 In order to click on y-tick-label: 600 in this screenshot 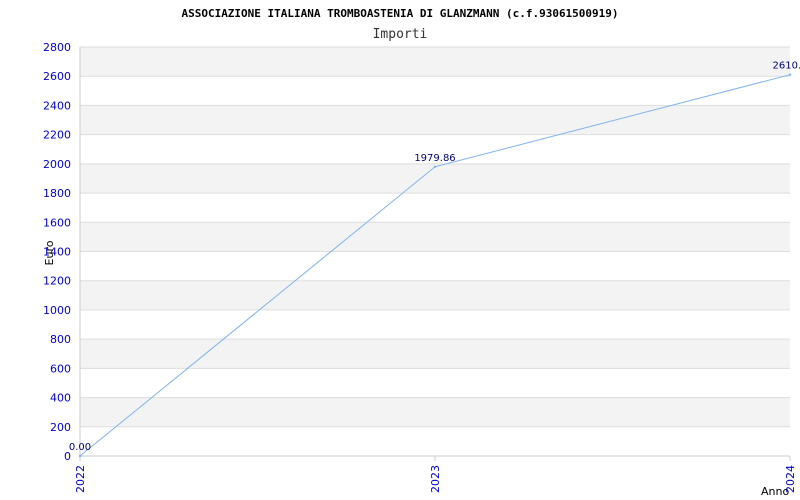, I will do `click(60, 368)`.